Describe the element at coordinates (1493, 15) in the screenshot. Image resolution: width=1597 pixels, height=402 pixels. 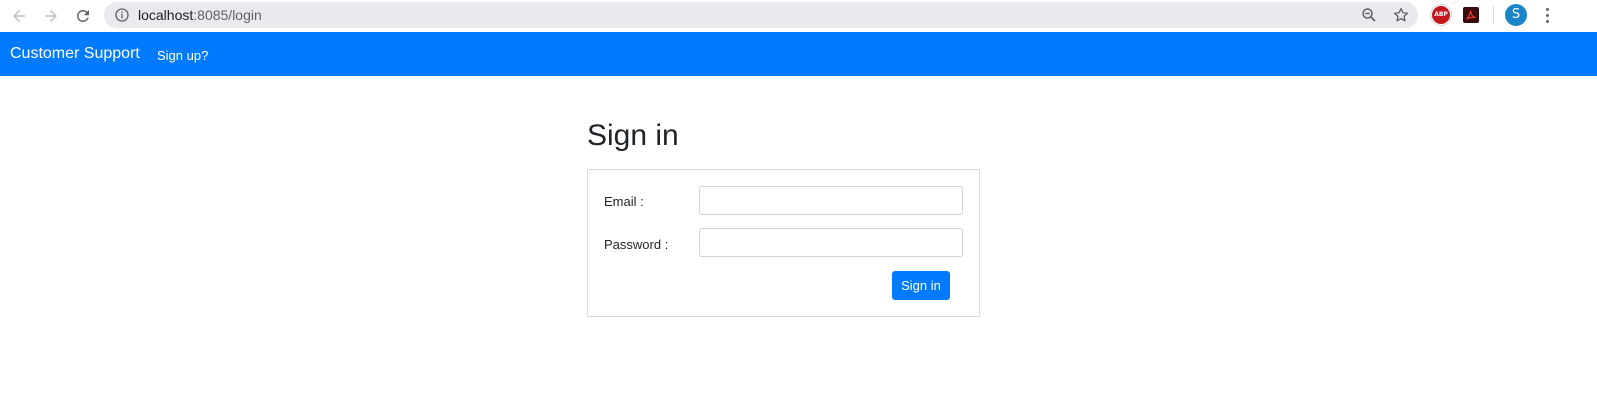
I see `toolbar-divider` at that location.